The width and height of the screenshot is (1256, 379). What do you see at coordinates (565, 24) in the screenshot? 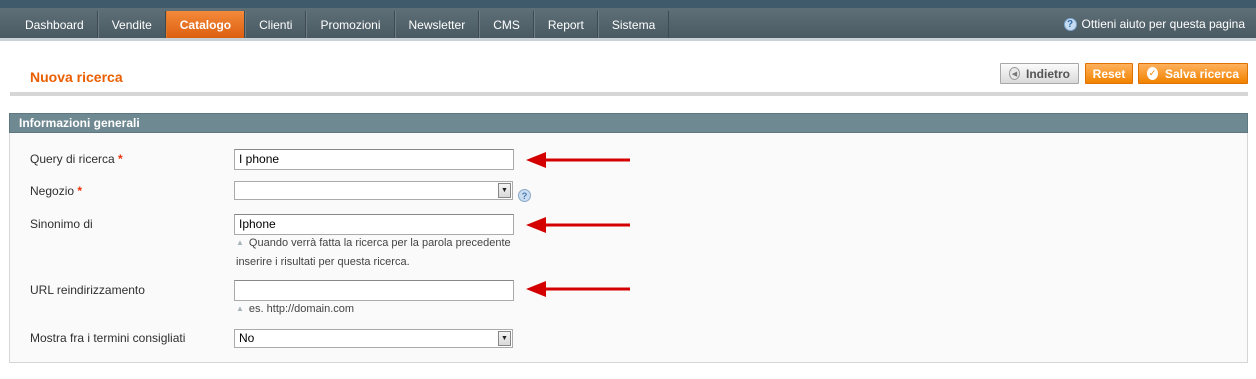
I see `nav-report: Report` at bounding box center [565, 24].